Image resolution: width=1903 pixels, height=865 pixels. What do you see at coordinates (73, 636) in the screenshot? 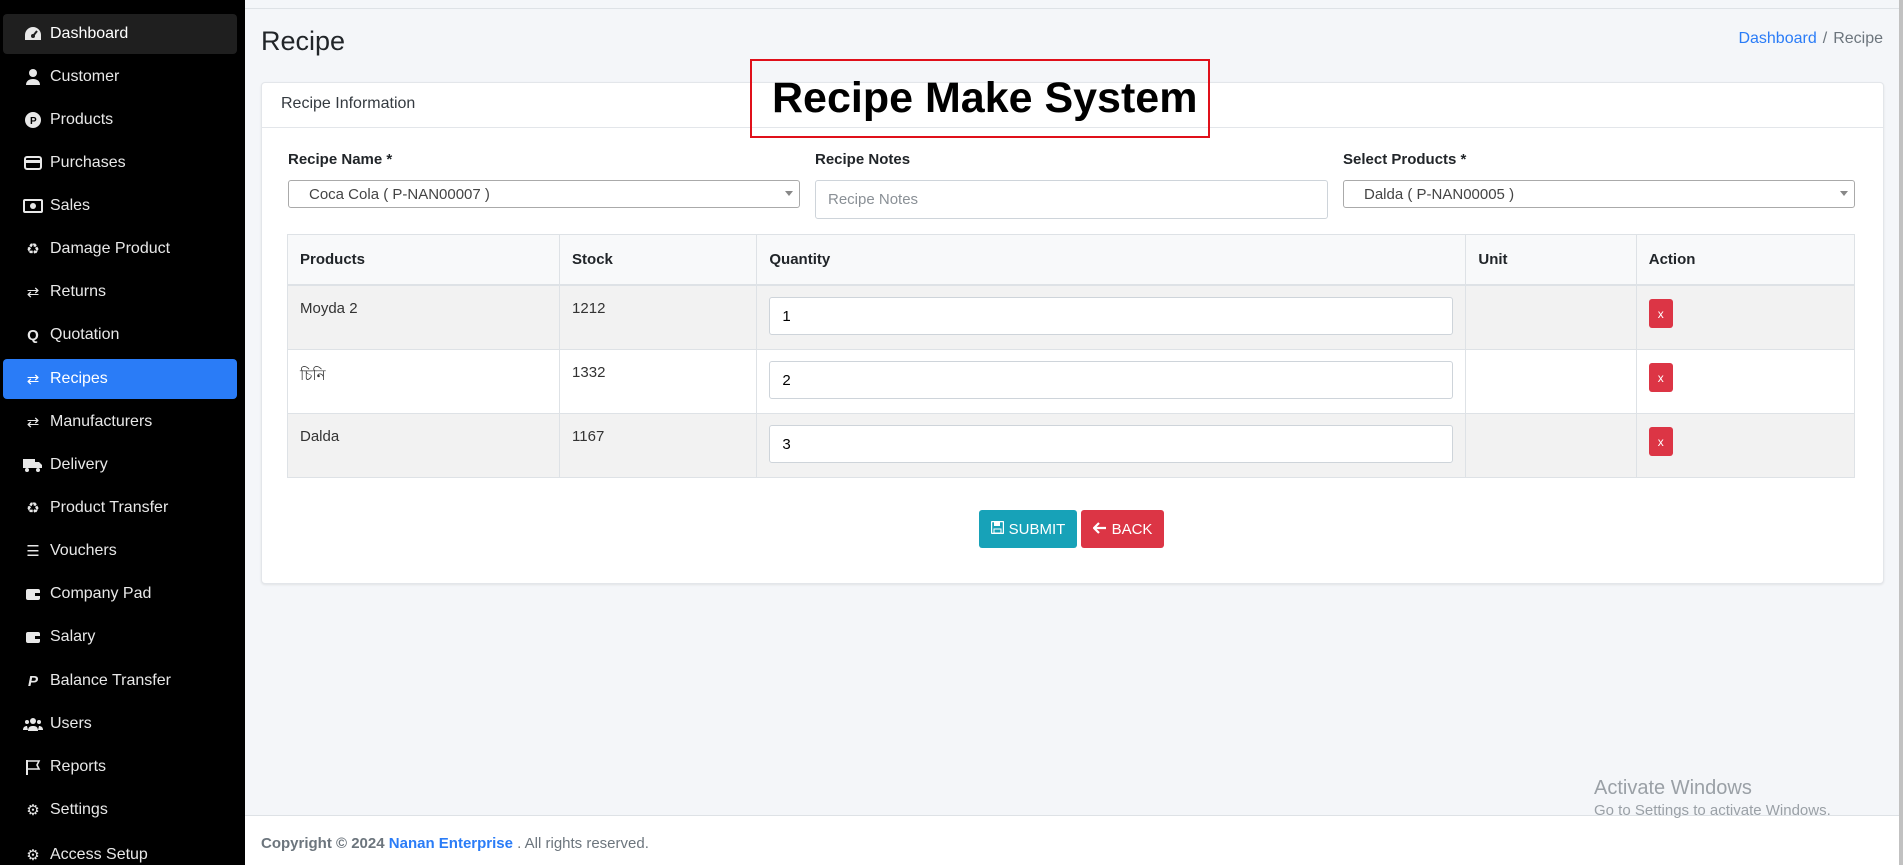
I see `sidebar-item-label: Salary` at bounding box center [73, 636].